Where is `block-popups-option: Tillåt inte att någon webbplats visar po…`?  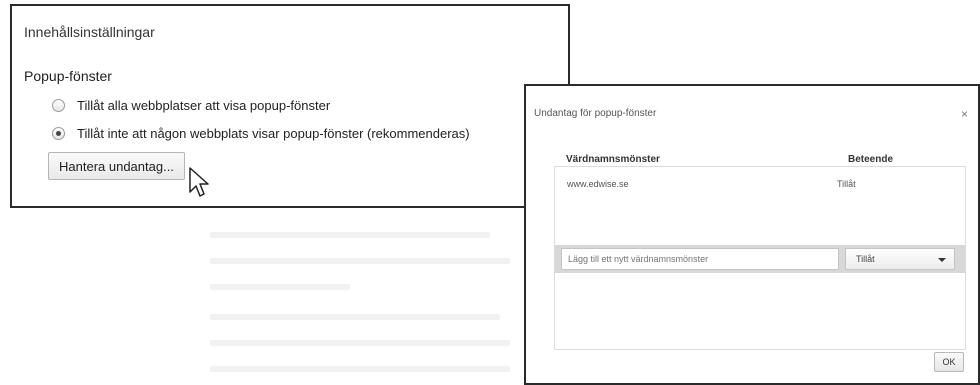 block-popups-option: Tillåt inte att någon webbplats visar po… is located at coordinates (261, 133).